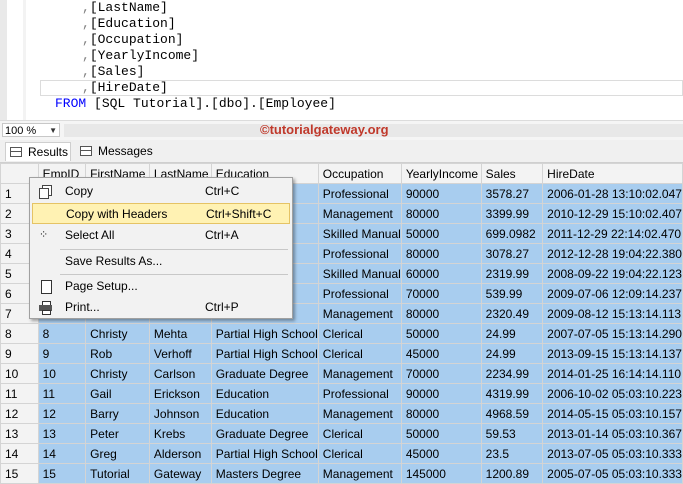 Image resolution: width=683 pixels, height=484 pixels. What do you see at coordinates (612, 433) in the screenshot?
I see `cell-hiredate: 2013-01-14 05:03:10.367` at bounding box center [612, 433].